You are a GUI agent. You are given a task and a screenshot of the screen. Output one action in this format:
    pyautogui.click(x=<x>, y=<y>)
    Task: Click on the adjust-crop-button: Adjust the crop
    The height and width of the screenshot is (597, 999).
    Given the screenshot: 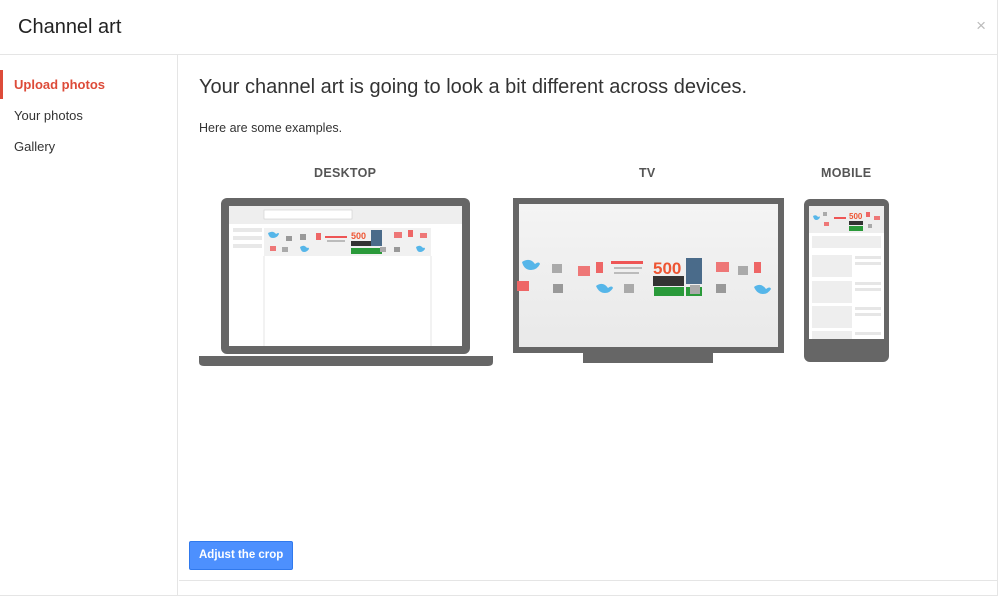 What is the action you would take?
    pyautogui.click(x=241, y=555)
    